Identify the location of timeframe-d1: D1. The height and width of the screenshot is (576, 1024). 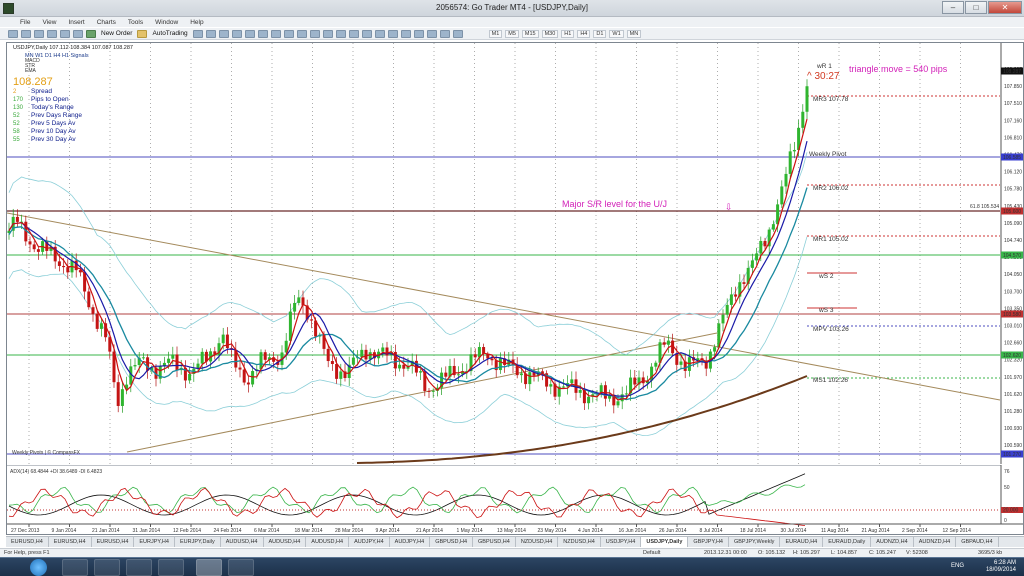
(600, 33).